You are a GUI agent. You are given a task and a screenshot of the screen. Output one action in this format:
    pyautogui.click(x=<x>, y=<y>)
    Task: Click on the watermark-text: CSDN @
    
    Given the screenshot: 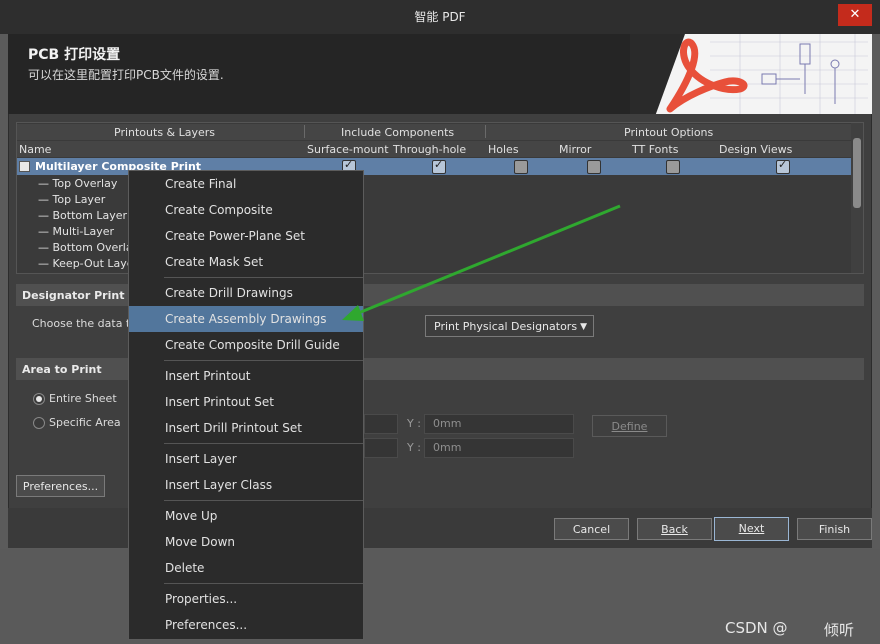 What is the action you would take?
    pyautogui.click(x=756, y=628)
    